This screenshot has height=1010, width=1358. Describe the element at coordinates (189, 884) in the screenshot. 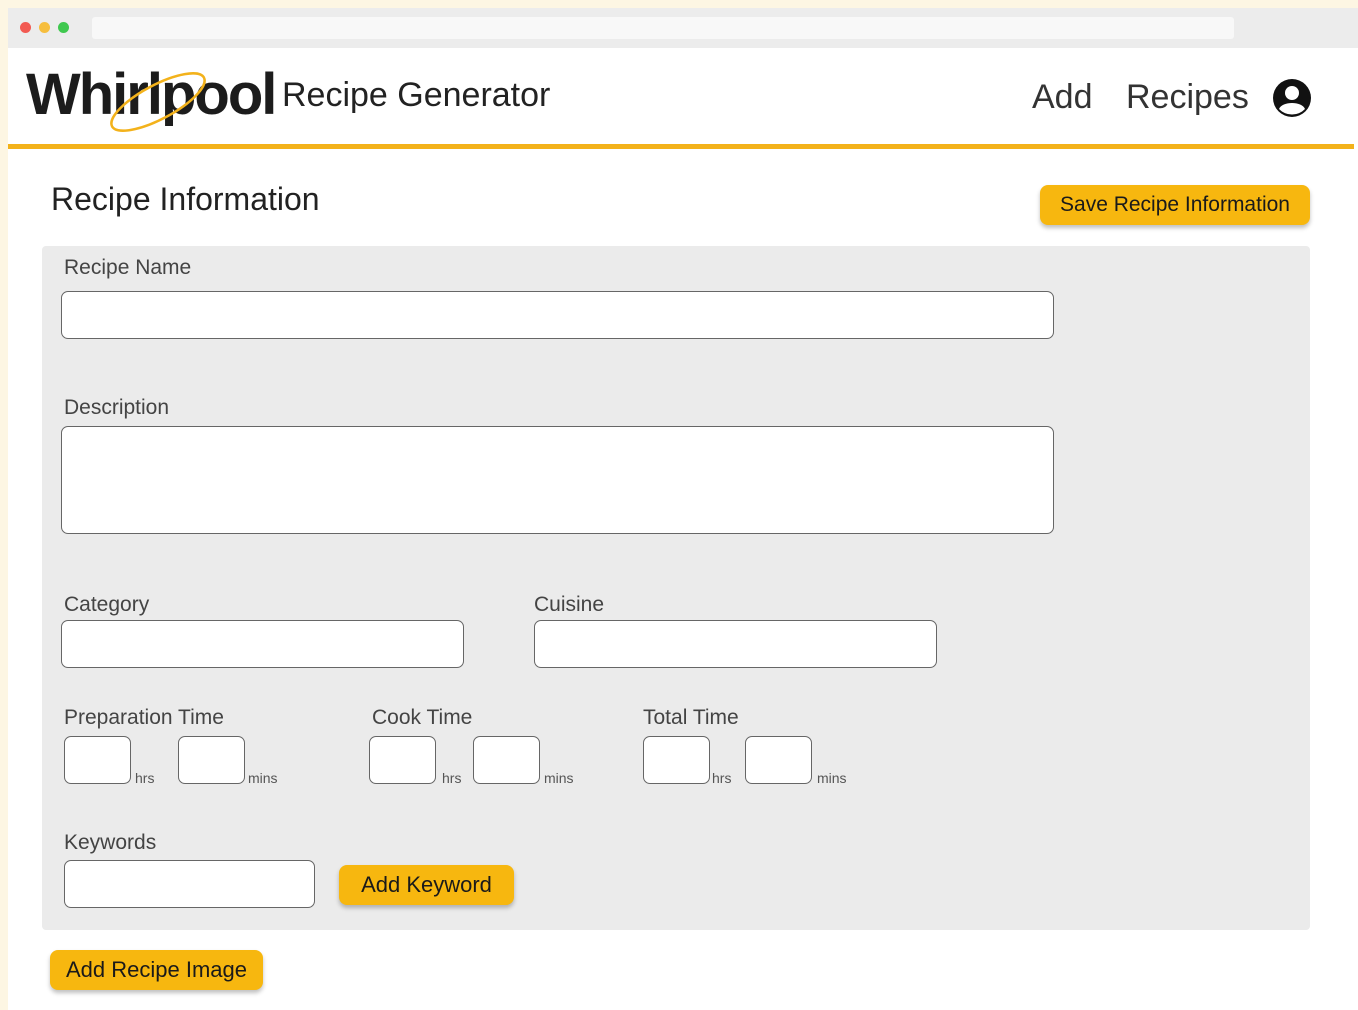

I see `keywords-input` at that location.